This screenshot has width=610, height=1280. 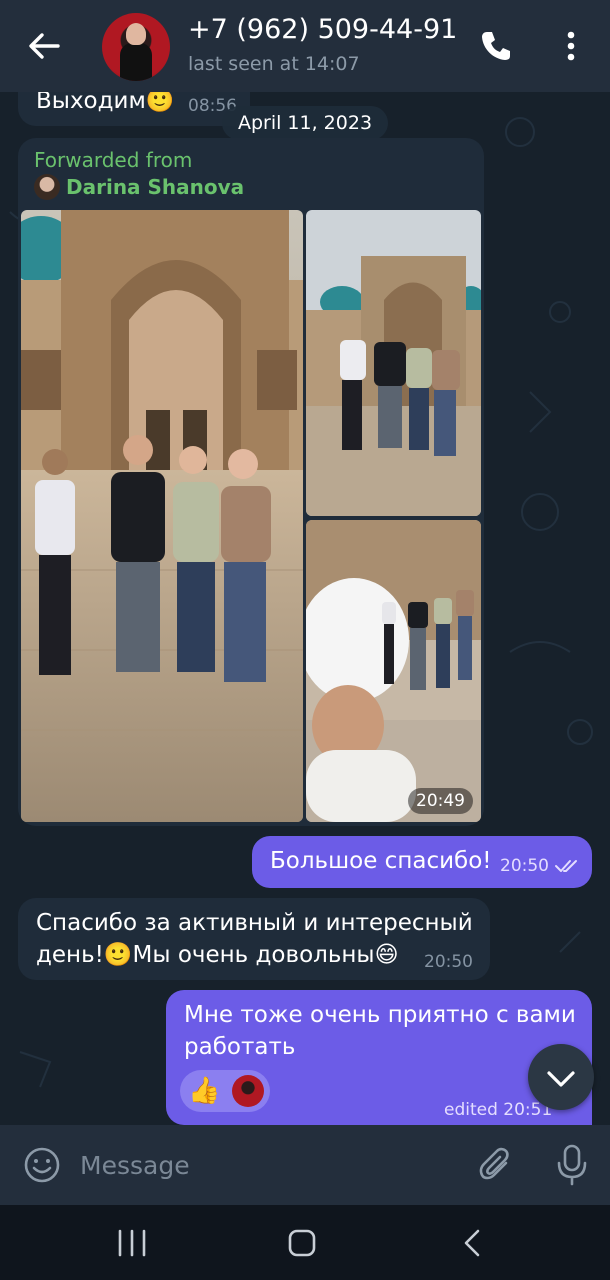 I want to click on message-bubble-outgoing: Большое спасибо! 20:50, so click(x=422, y=862).